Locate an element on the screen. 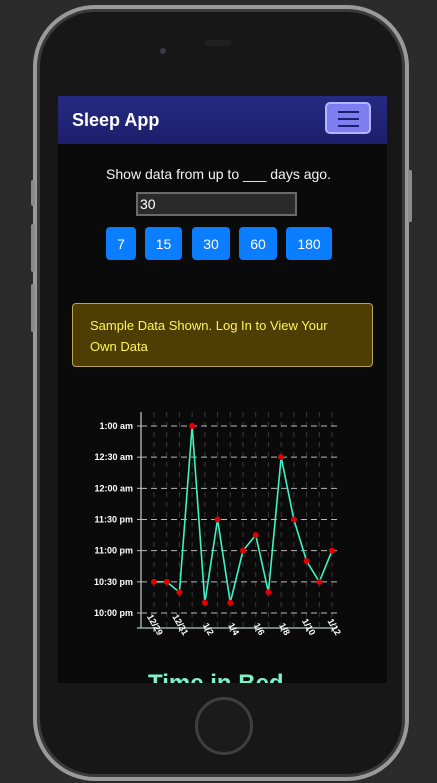 The height and width of the screenshot is (783, 437). days-7-button: 7 is located at coordinates (121, 243).